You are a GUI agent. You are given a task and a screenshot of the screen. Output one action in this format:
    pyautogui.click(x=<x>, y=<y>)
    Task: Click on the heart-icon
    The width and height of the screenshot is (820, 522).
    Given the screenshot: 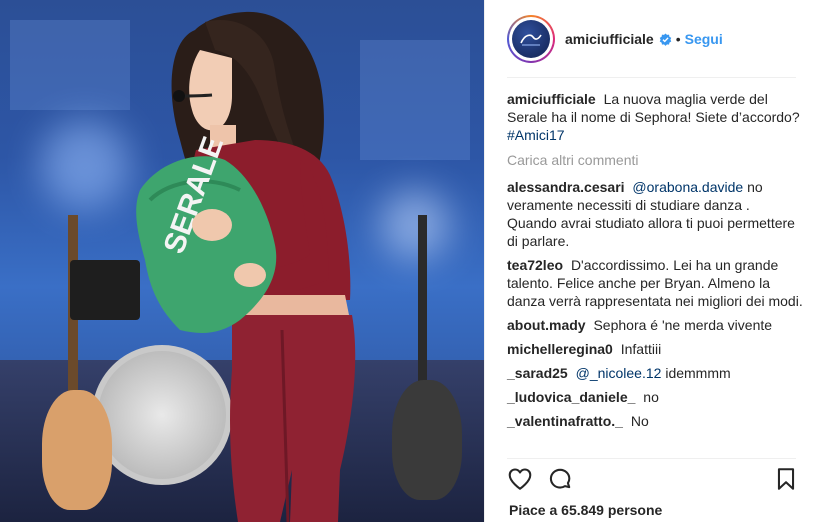 What is the action you would take?
    pyautogui.click(x=520, y=479)
    